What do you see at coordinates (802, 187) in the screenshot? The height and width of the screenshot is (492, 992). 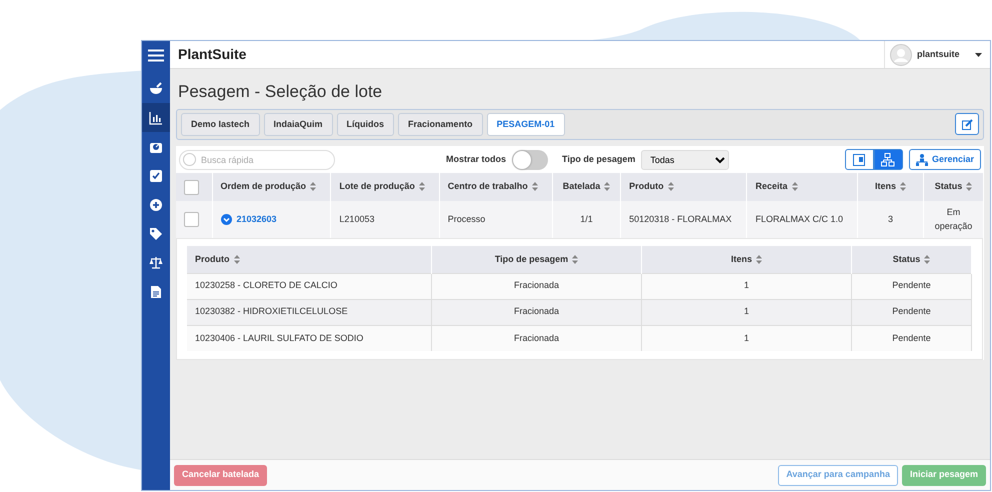 I see `column-header: Receita` at bounding box center [802, 187].